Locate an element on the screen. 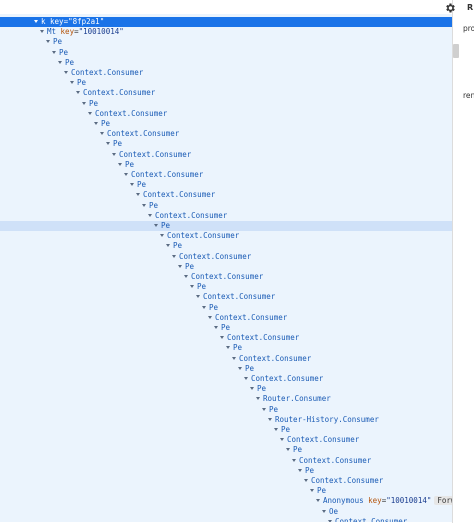 The width and height of the screenshot is (474, 523). tree-row: Anonymous key="10010014"ForwardRef is located at coordinates (226, 501).